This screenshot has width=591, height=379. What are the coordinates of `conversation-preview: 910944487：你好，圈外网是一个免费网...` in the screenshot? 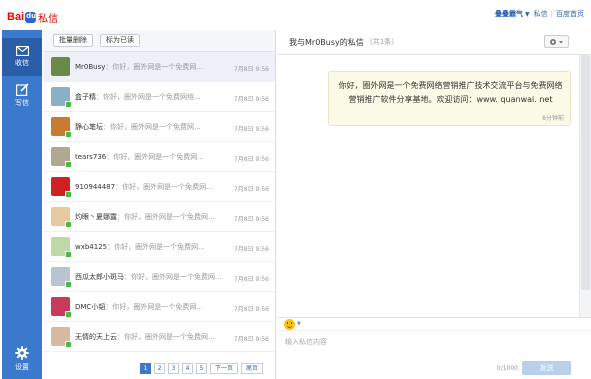 It's located at (150, 187).